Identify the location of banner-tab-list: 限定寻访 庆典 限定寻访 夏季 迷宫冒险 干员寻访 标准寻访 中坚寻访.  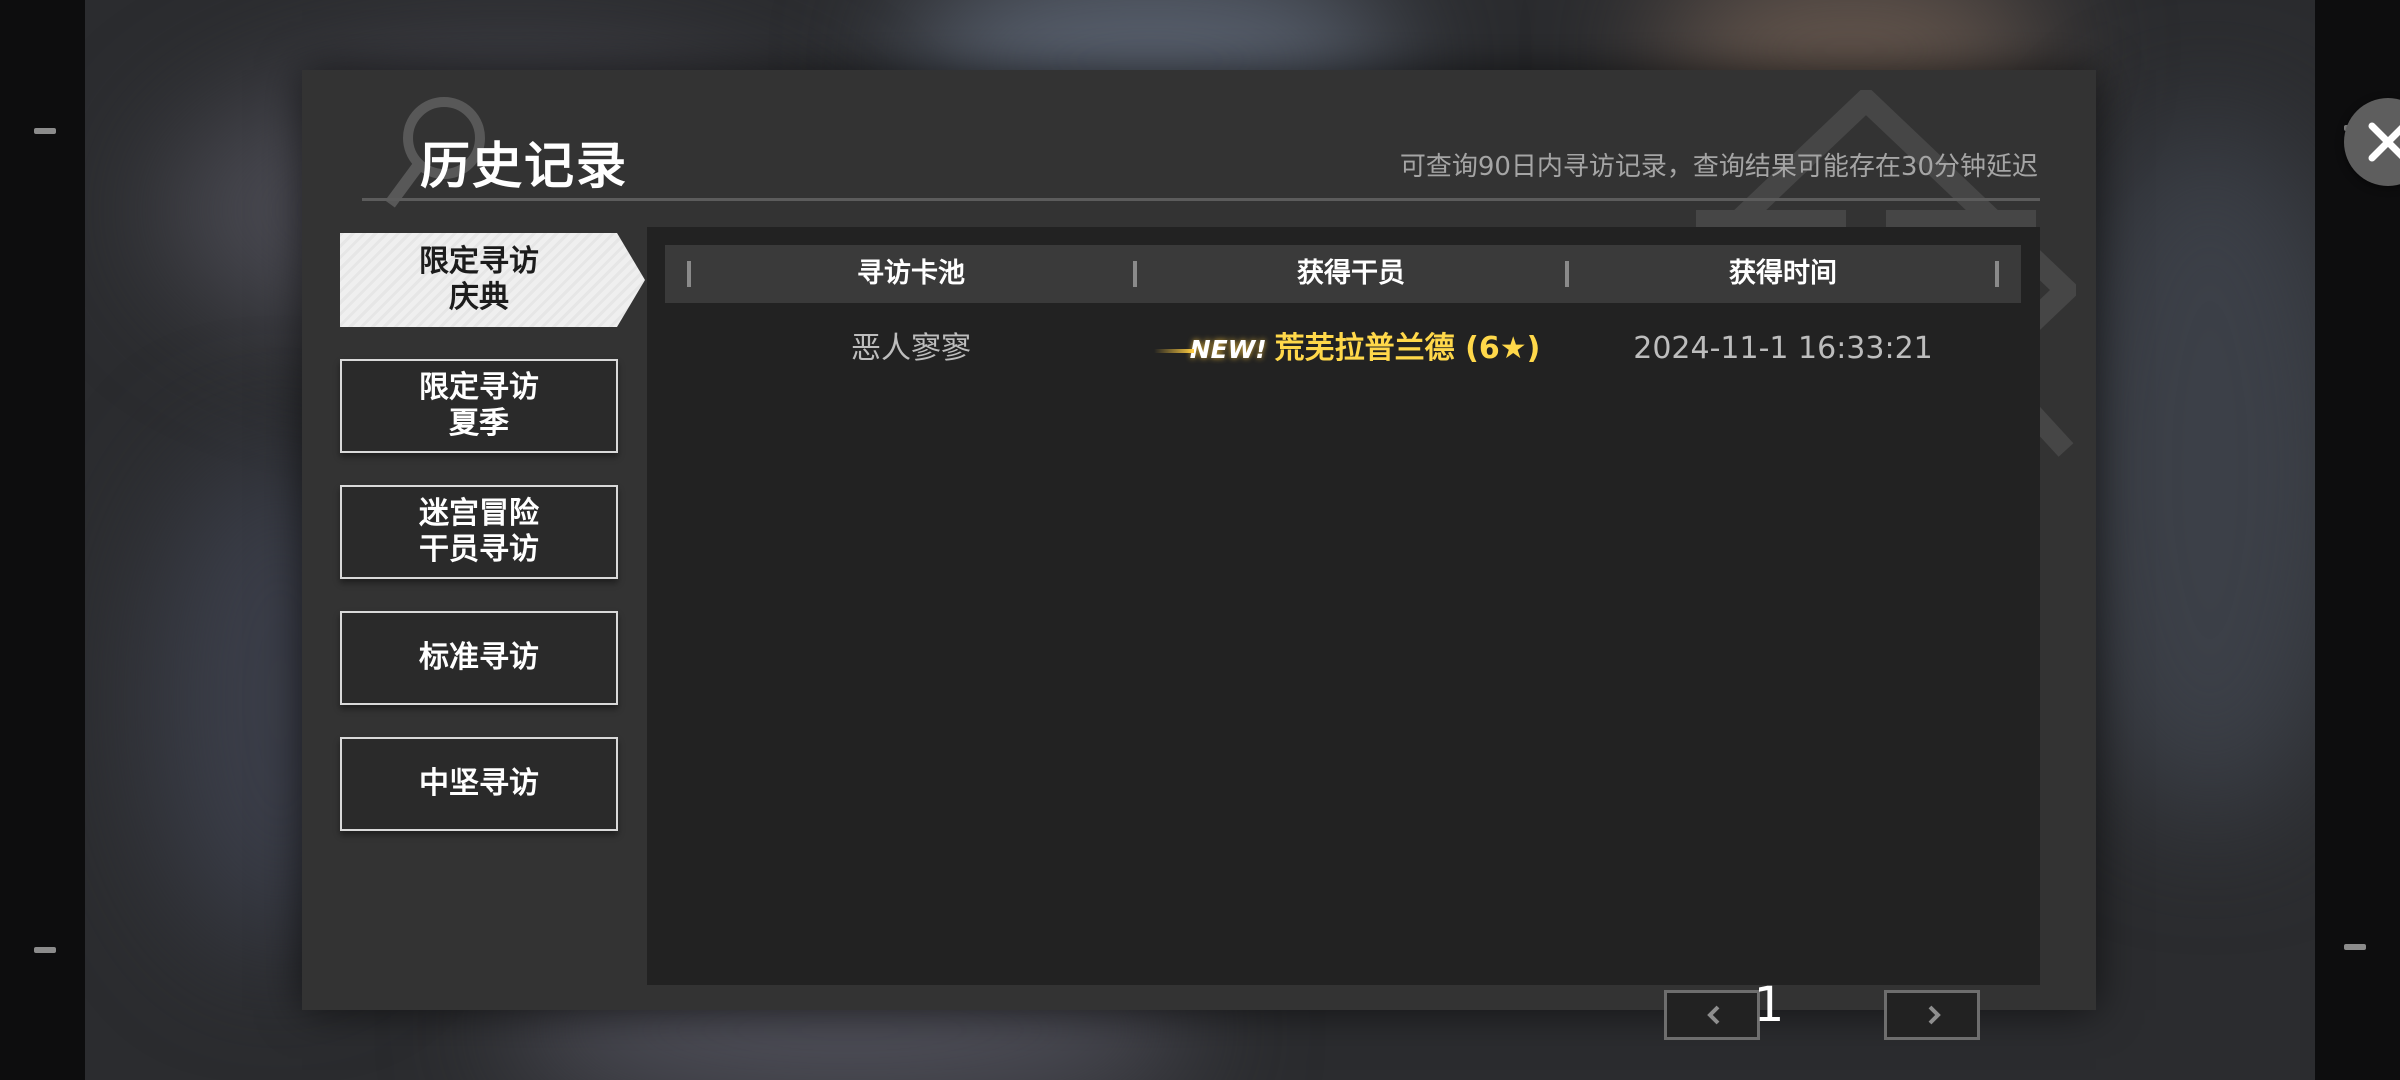
(492, 548).